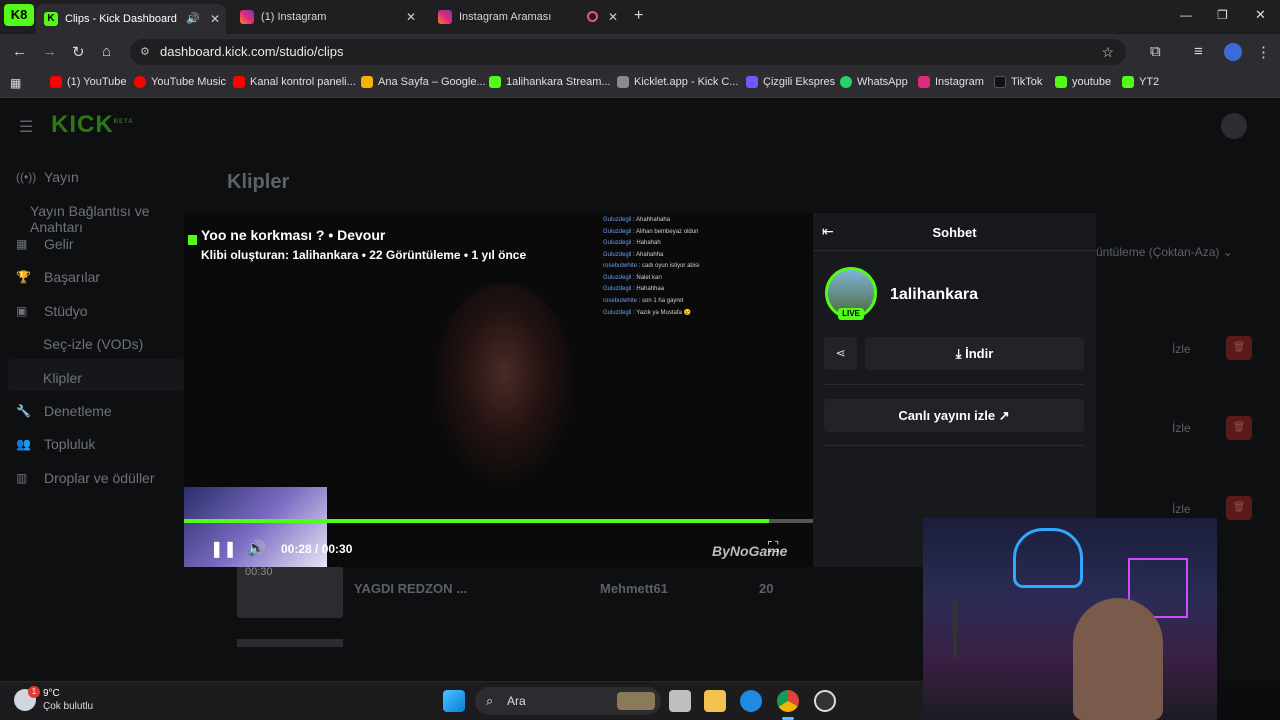  Describe the element at coordinates (93, 344) in the screenshot. I see `sidebar-item-vods: Seç-izle (VODs)` at that location.